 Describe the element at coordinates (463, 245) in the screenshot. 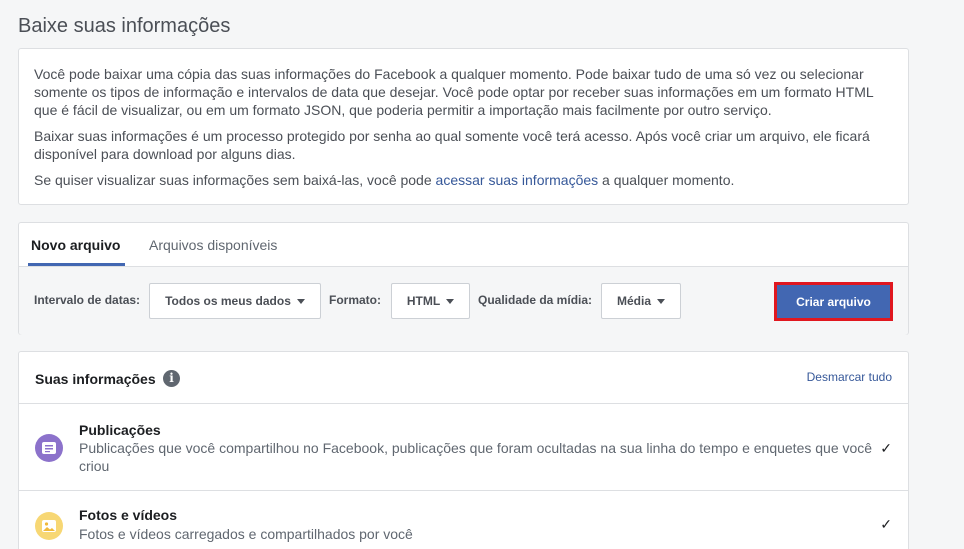

I see `tabs-bar: Novo arquivo Arquivos disponíveis` at that location.